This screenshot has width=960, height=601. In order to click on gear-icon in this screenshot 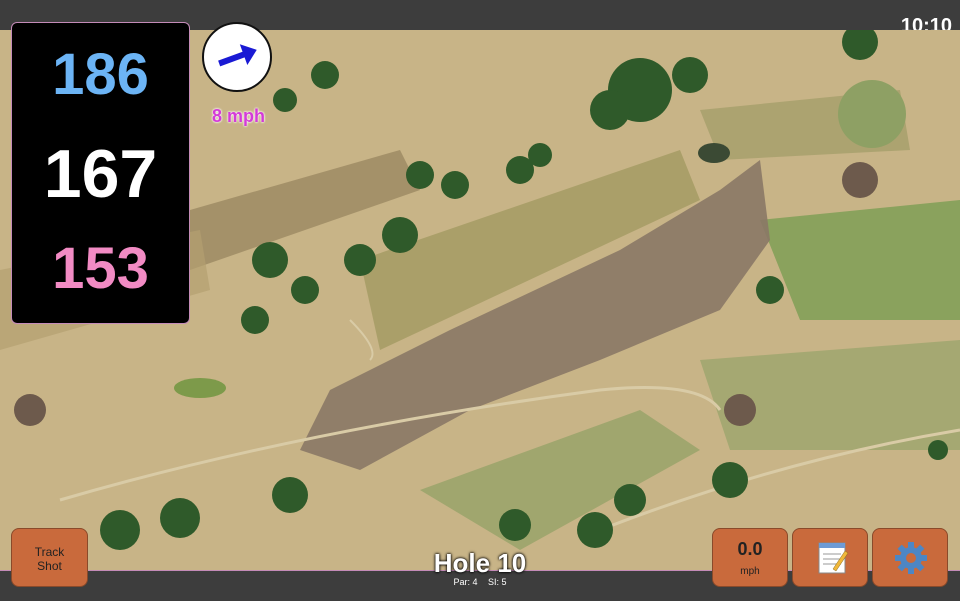, I will do `click(911, 558)`.